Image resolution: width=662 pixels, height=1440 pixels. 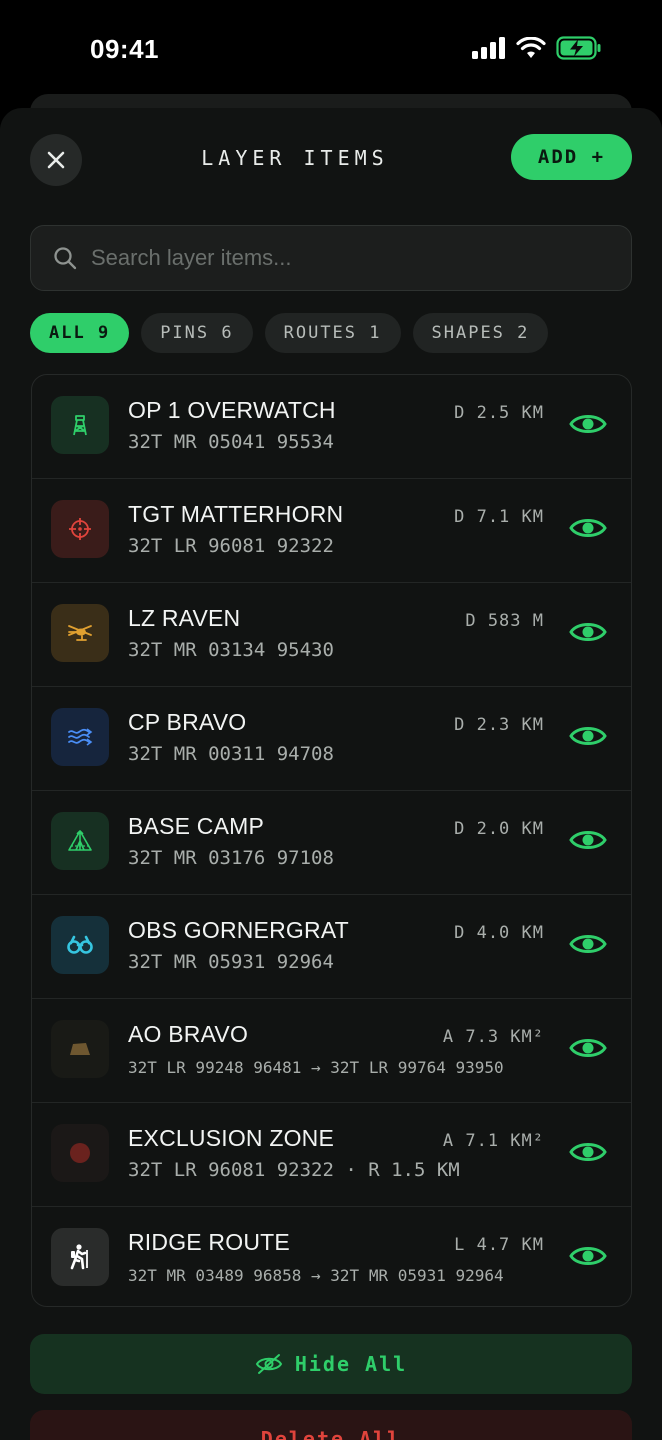 I want to click on search-icon, so click(x=65, y=258).